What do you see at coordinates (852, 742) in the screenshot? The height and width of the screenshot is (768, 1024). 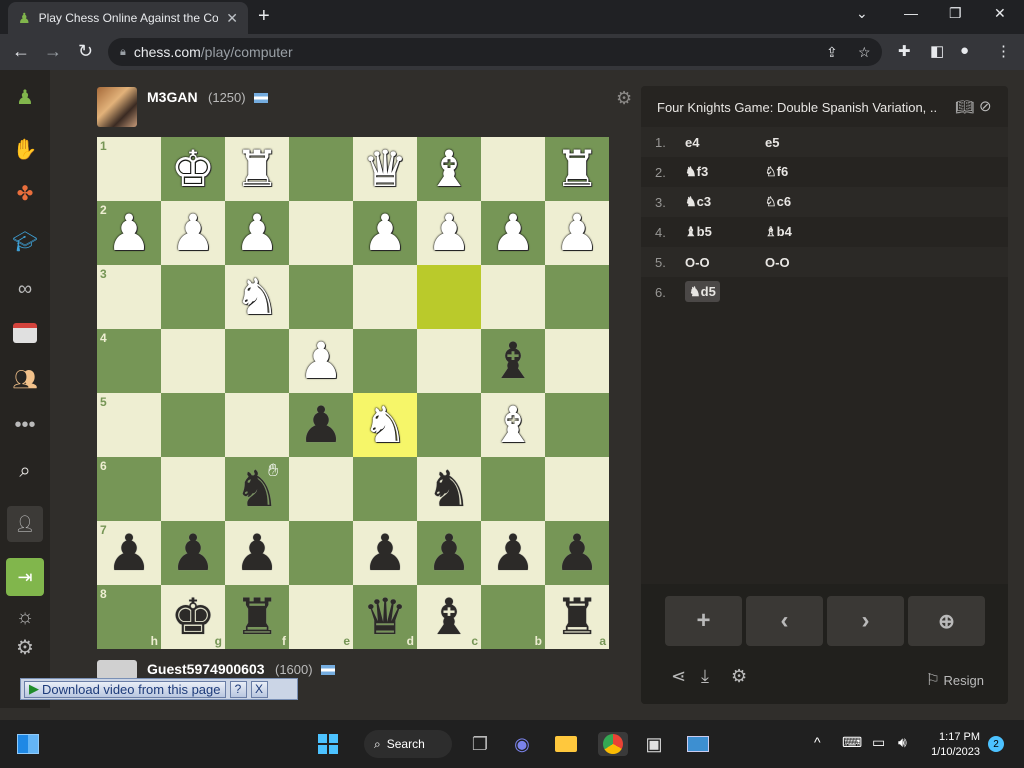 I see `keyboard-icon: ⌨` at bounding box center [852, 742].